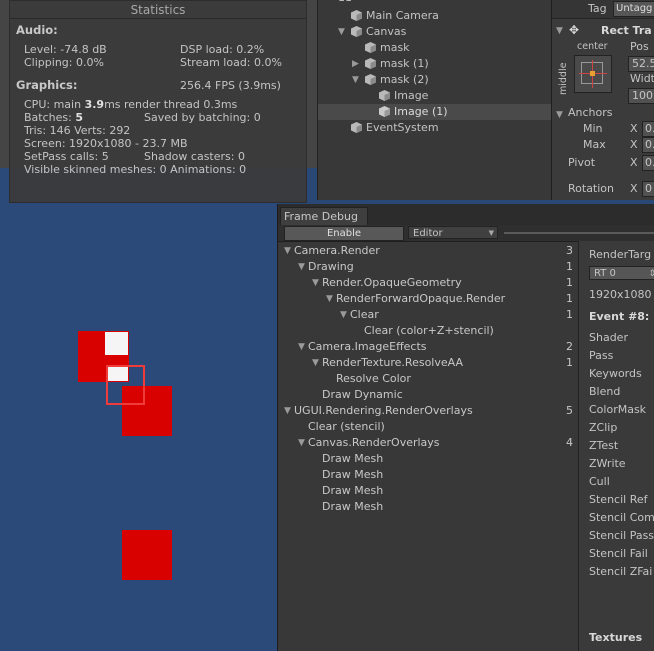 The height and width of the screenshot is (651, 654). Describe the element at coordinates (616, 637) in the screenshot. I see `textures-header: Textures` at that location.